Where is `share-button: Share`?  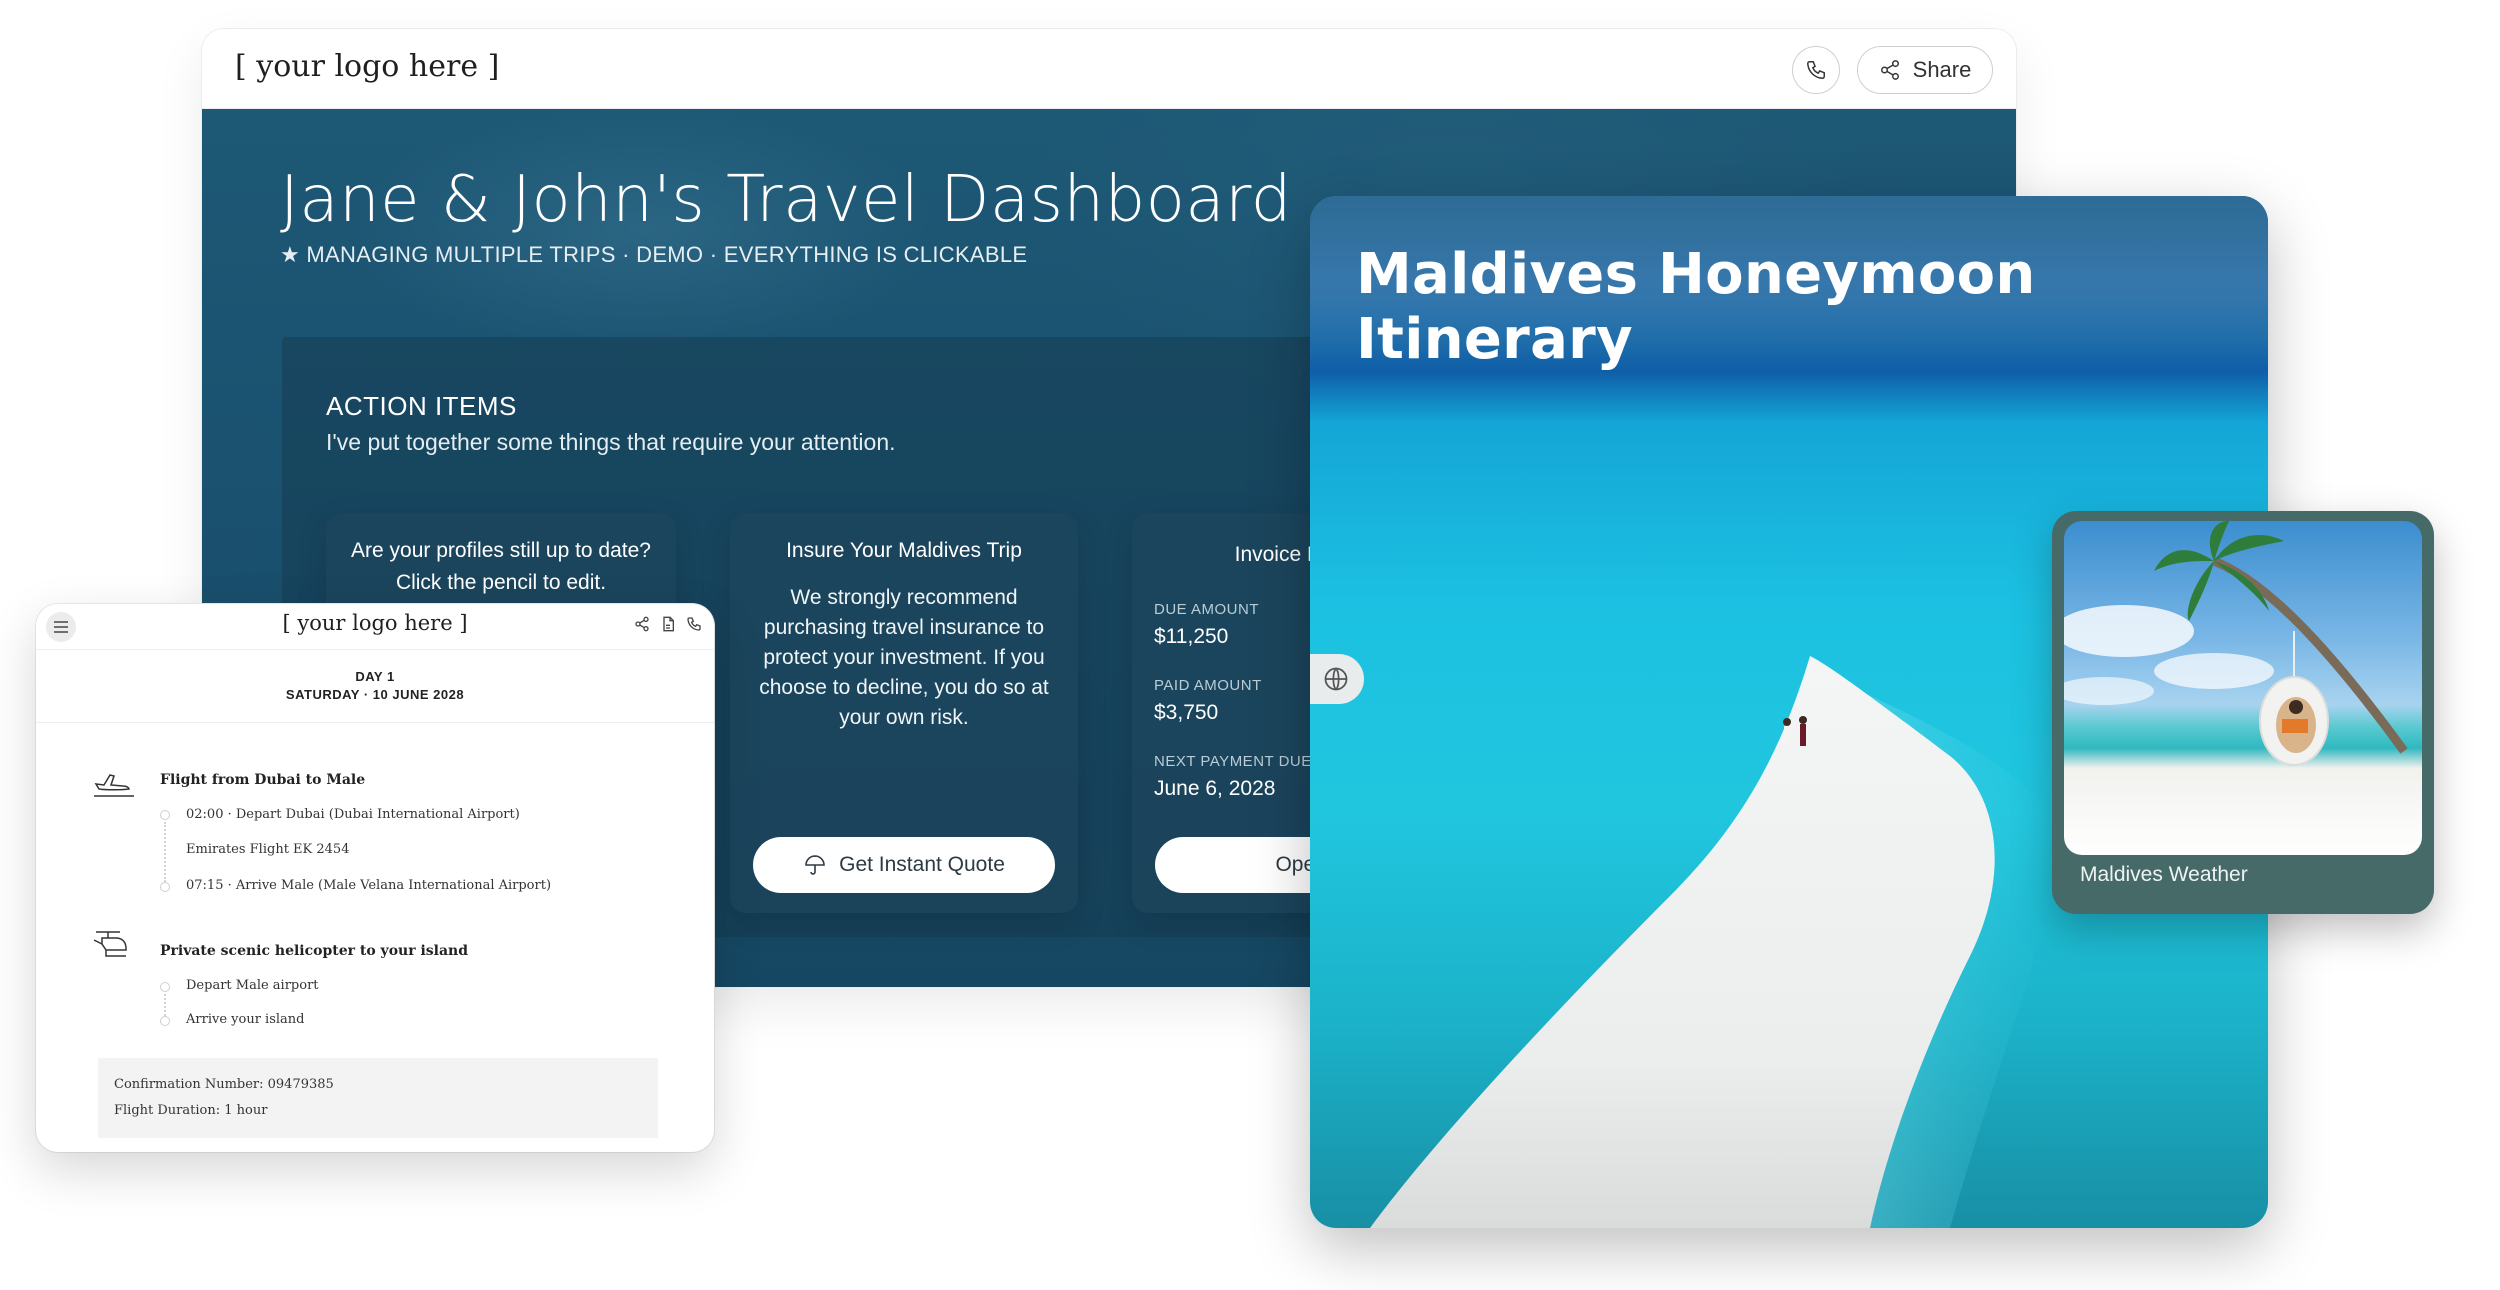 share-button: Share is located at coordinates (1925, 70).